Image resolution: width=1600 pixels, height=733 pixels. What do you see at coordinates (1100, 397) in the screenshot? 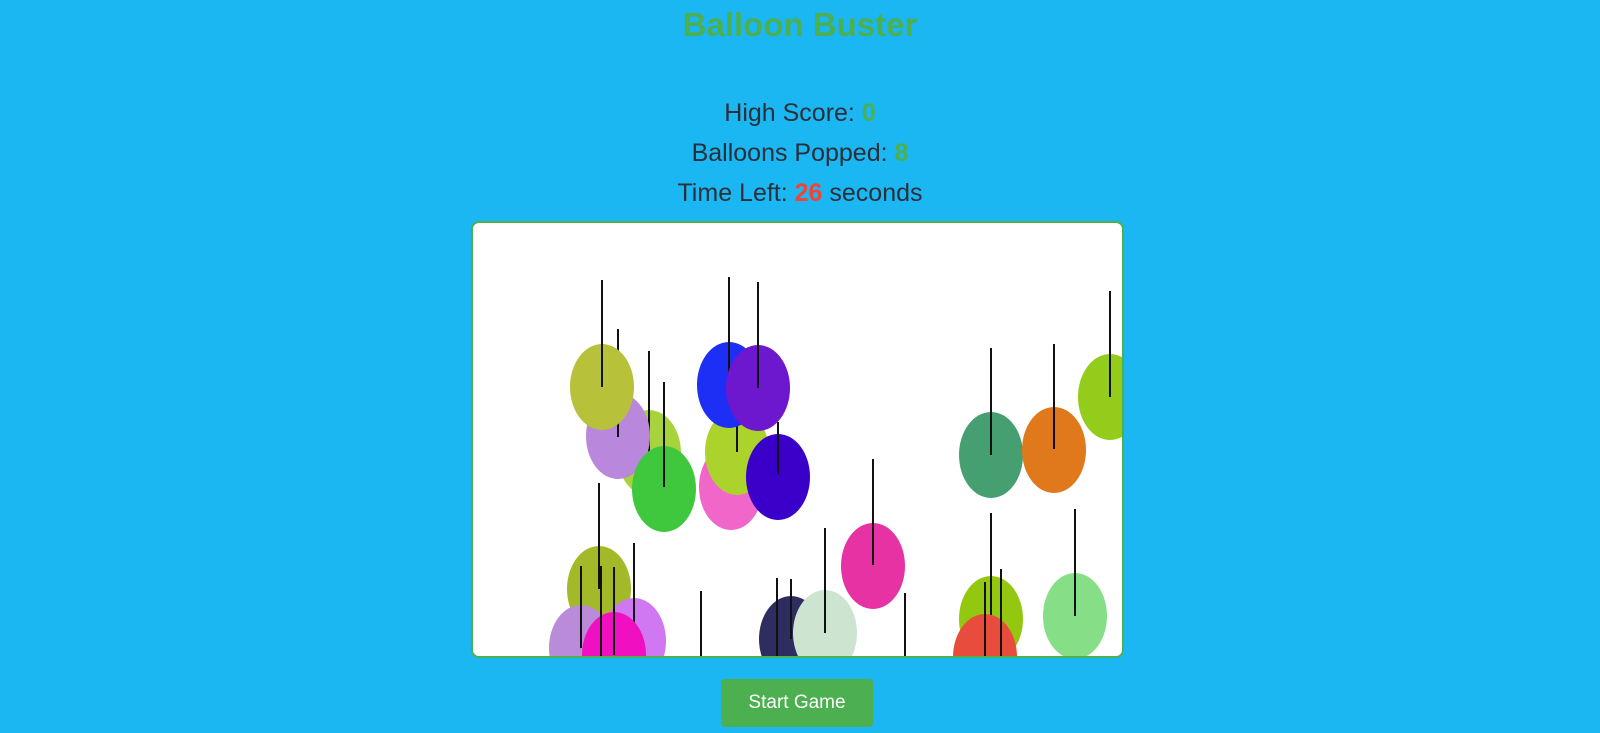
I see `balloon-body` at bounding box center [1100, 397].